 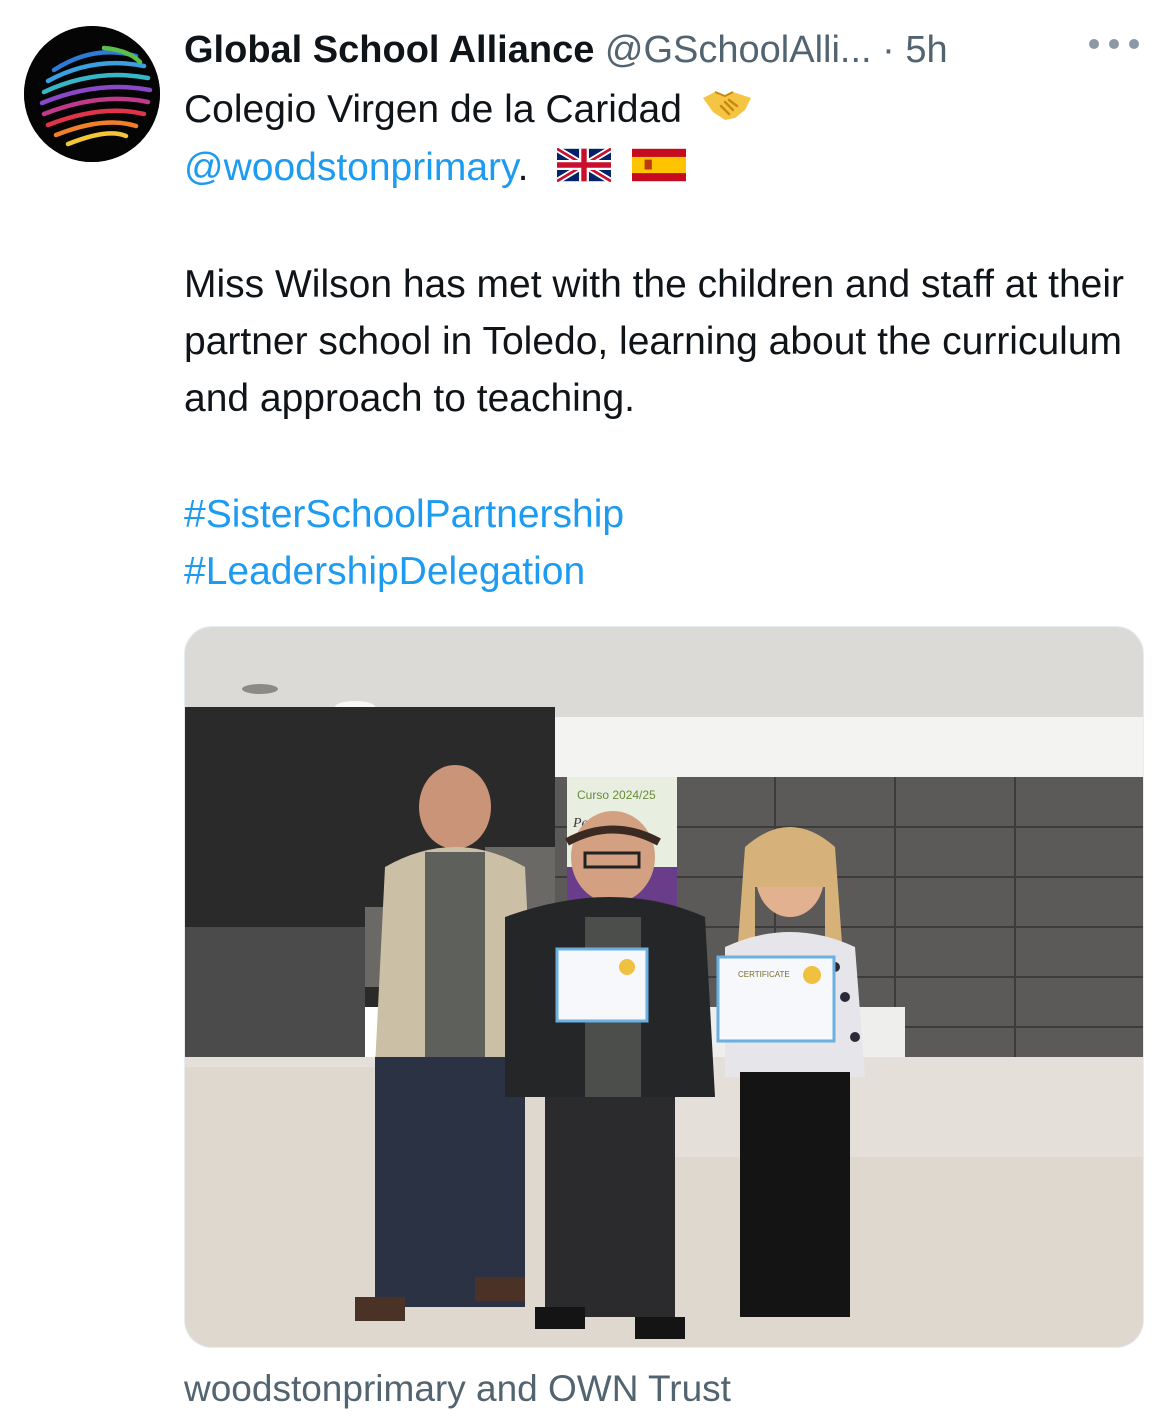 What do you see at coordinates (659, 169) in the screenshot?
I see `spain-flag-icon` at bounding box center [659, 169].